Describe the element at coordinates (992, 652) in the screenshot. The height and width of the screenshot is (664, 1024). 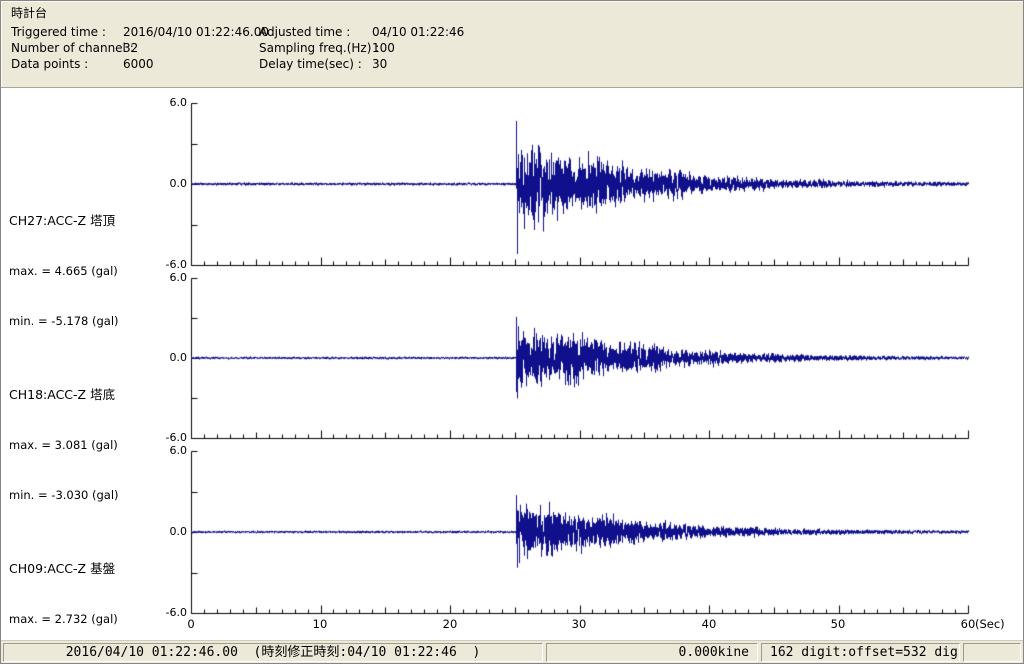
I see `status-extra-pane` at that location.